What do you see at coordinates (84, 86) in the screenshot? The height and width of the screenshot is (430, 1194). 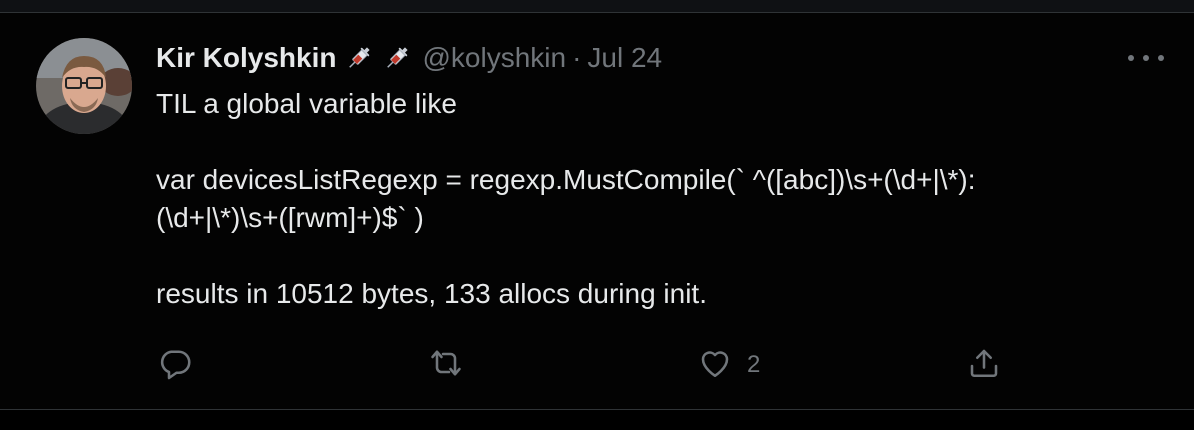 I see `avatar` at bounding box center [84, 86].